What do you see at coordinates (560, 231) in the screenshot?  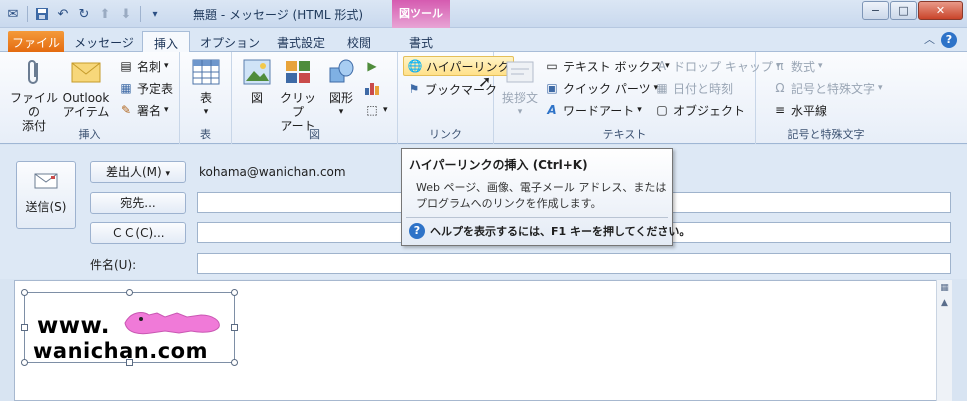 I see `tooltip-help-text: ヘルプを表示するには、F1 キーを押してください。` at bounding box center [560, 231].